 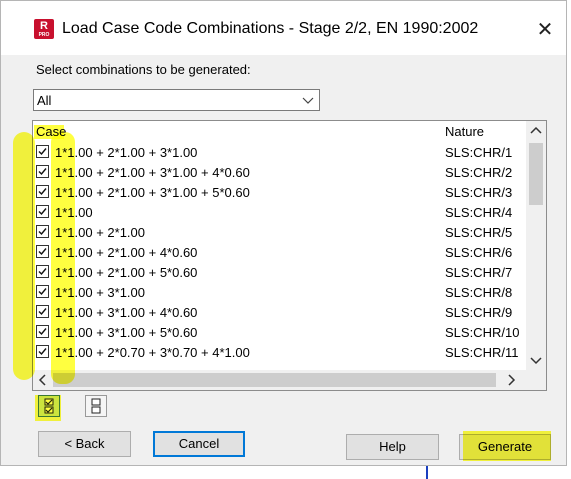 What do you see at coordinates (44, 26) in the screenshot?
I see `app-icon-letter: R` at bounding box center [44, 26].